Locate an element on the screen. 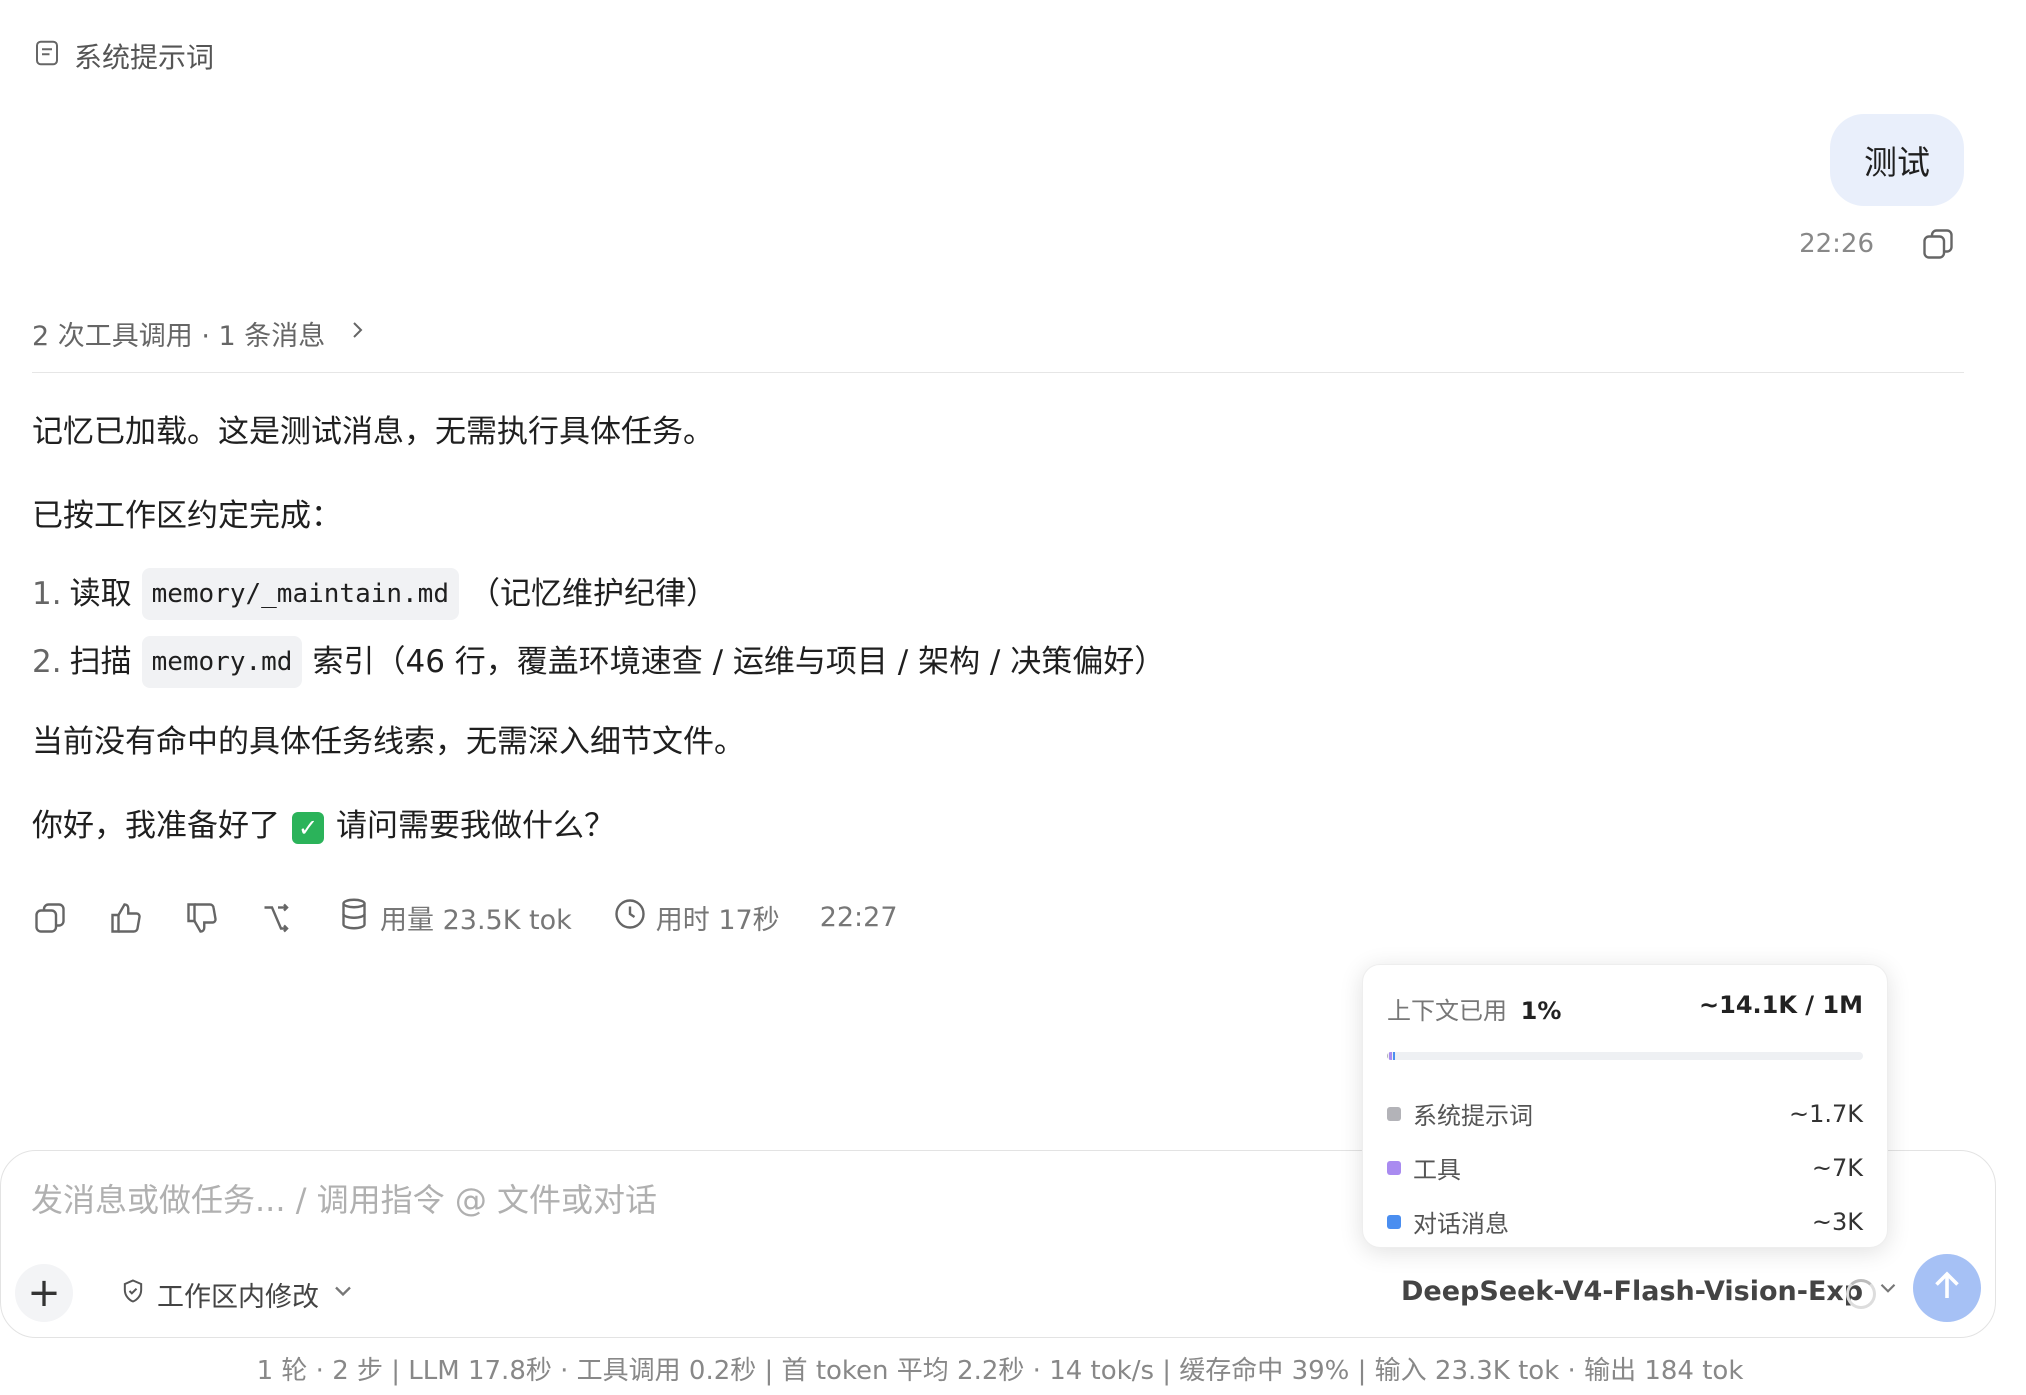 The image size is (2026, 1395). inline-code: memory/_maintain.md is located at coordinates (300, 594).